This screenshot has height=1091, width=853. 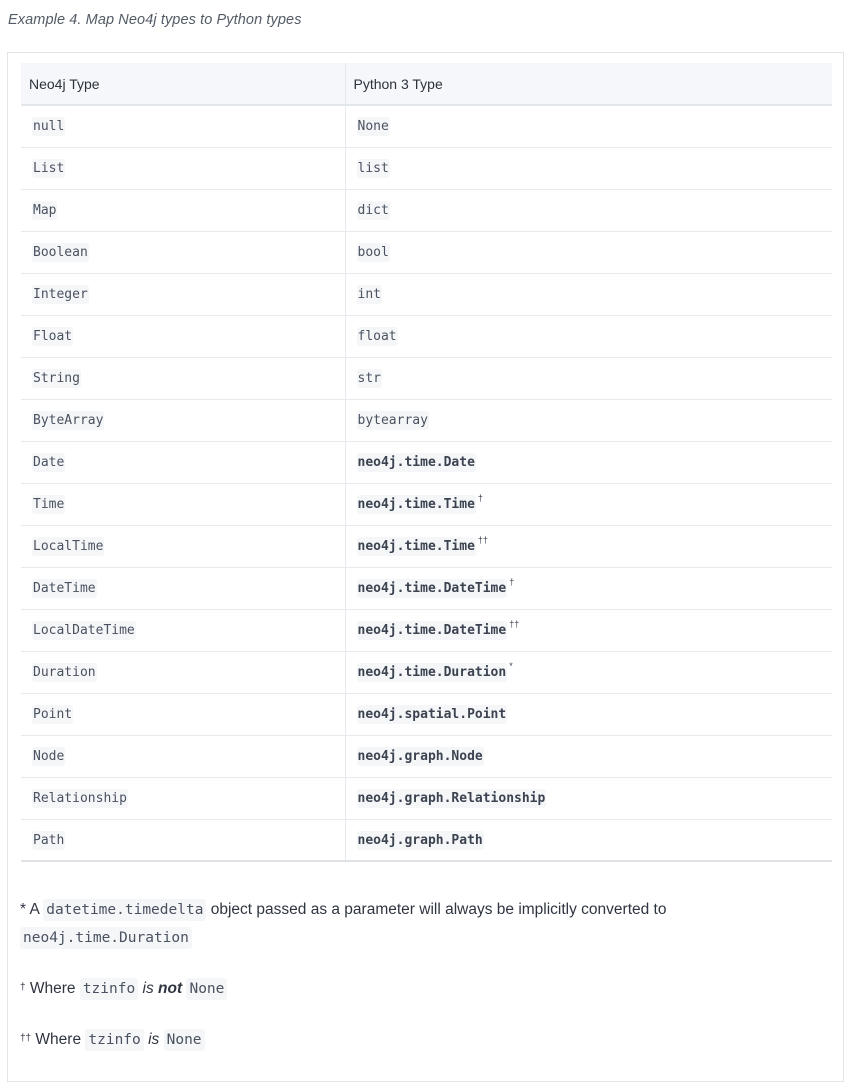 What do you see at coordinates (162, 988) in the screenshot?
I see `footnote-emphasis: is not` at bounding box center [162, 988].